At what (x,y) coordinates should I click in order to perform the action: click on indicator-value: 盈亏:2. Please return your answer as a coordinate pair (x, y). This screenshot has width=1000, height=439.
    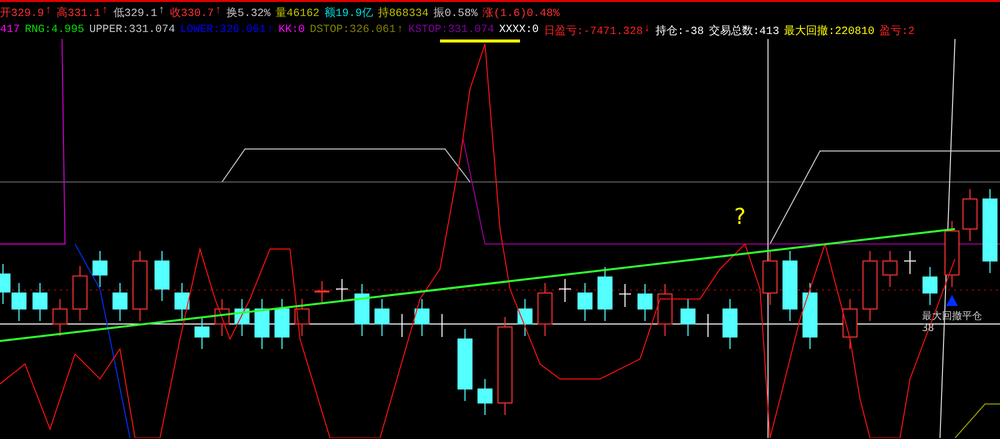
    Looking at the image, I should click on (897, 31).